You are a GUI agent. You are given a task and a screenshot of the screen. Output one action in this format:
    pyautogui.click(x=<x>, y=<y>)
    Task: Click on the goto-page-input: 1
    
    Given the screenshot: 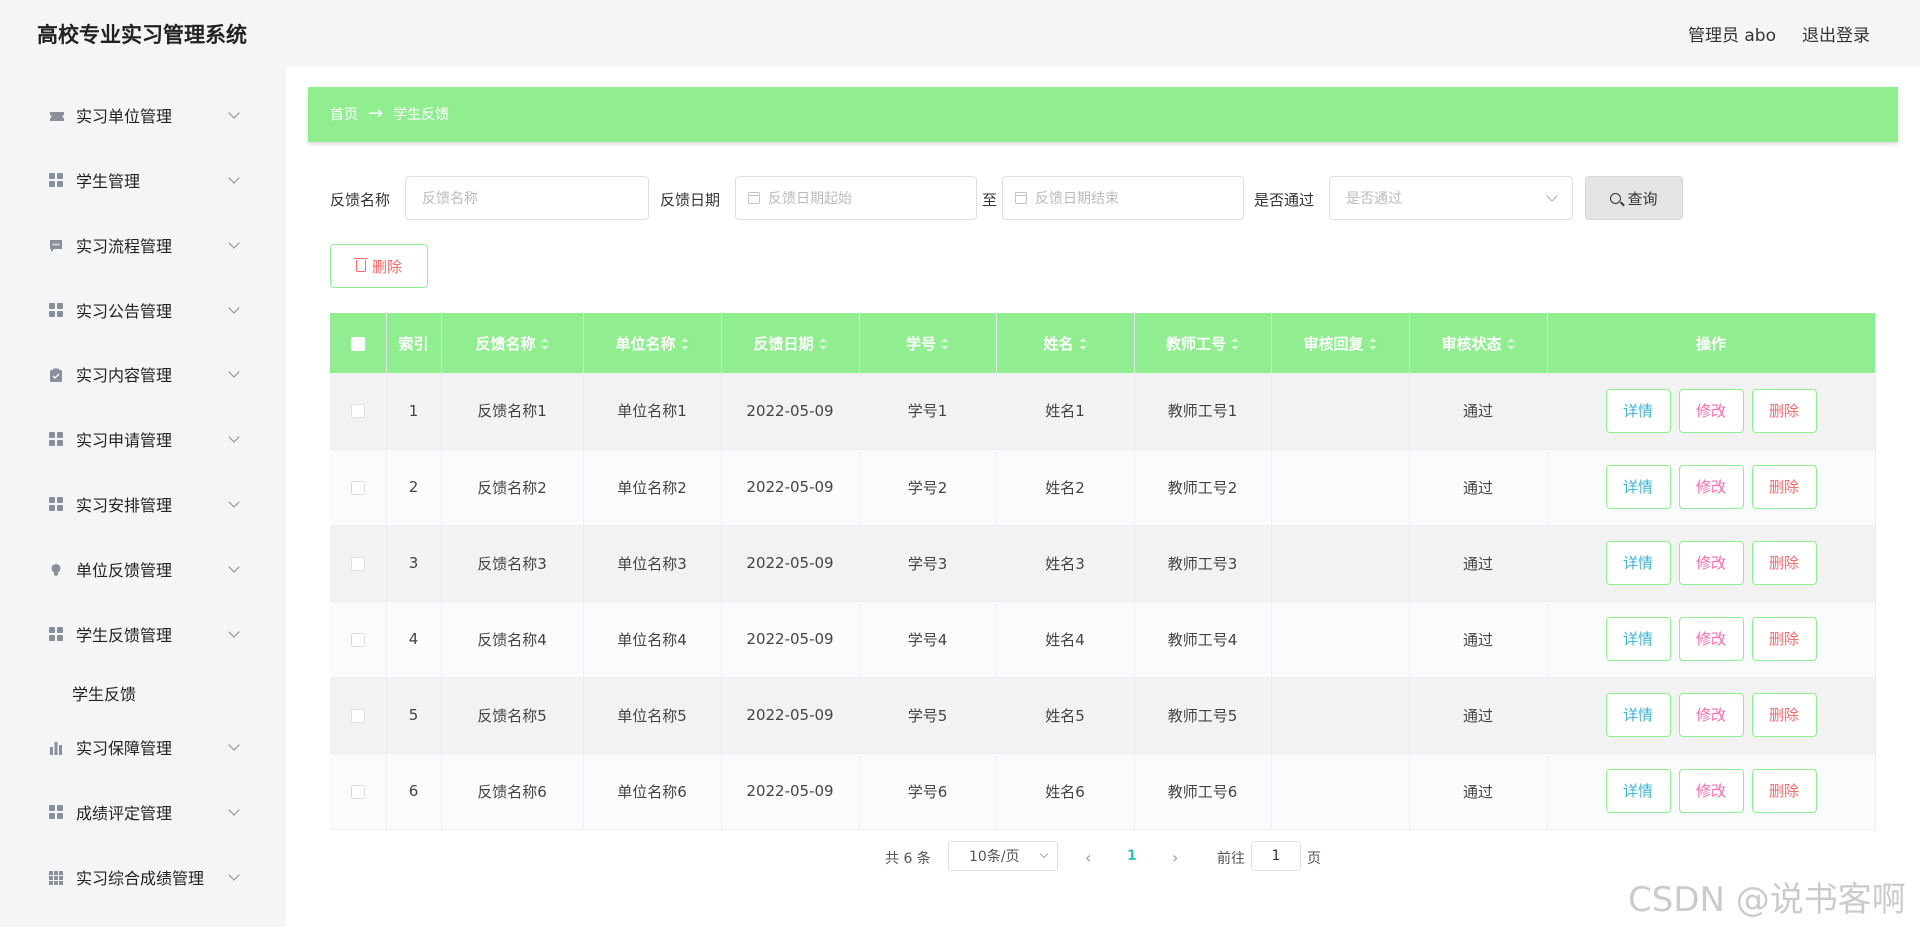 What is the action you would take?
    pyautogui.click(x=1276, y=856)
    